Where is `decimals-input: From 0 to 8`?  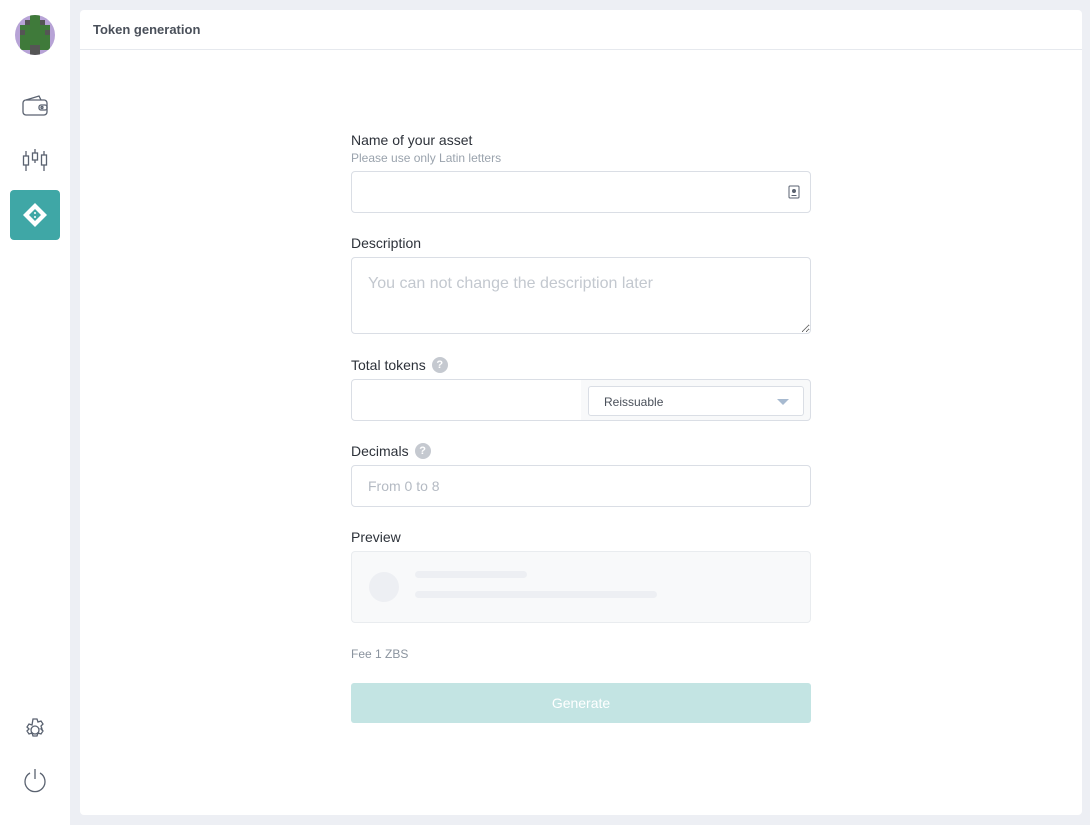 decimals-input: From 0 to 8 is located at coordinates (581, 486).